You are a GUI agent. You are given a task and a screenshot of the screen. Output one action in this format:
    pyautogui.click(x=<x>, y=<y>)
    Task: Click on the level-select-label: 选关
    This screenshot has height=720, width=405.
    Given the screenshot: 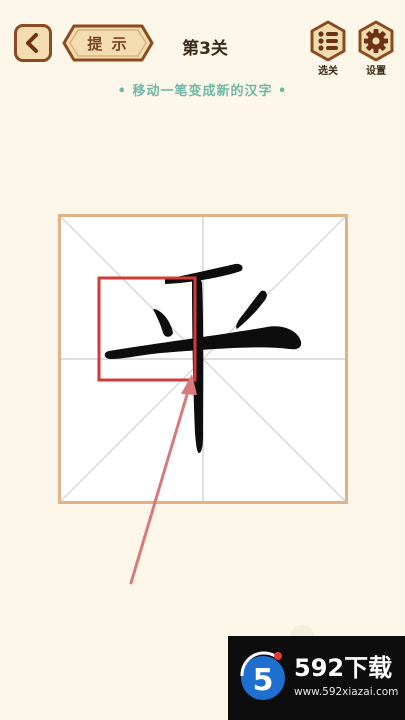 What is the action you would take?
    pyautogui.click(x=328, y=71)
    